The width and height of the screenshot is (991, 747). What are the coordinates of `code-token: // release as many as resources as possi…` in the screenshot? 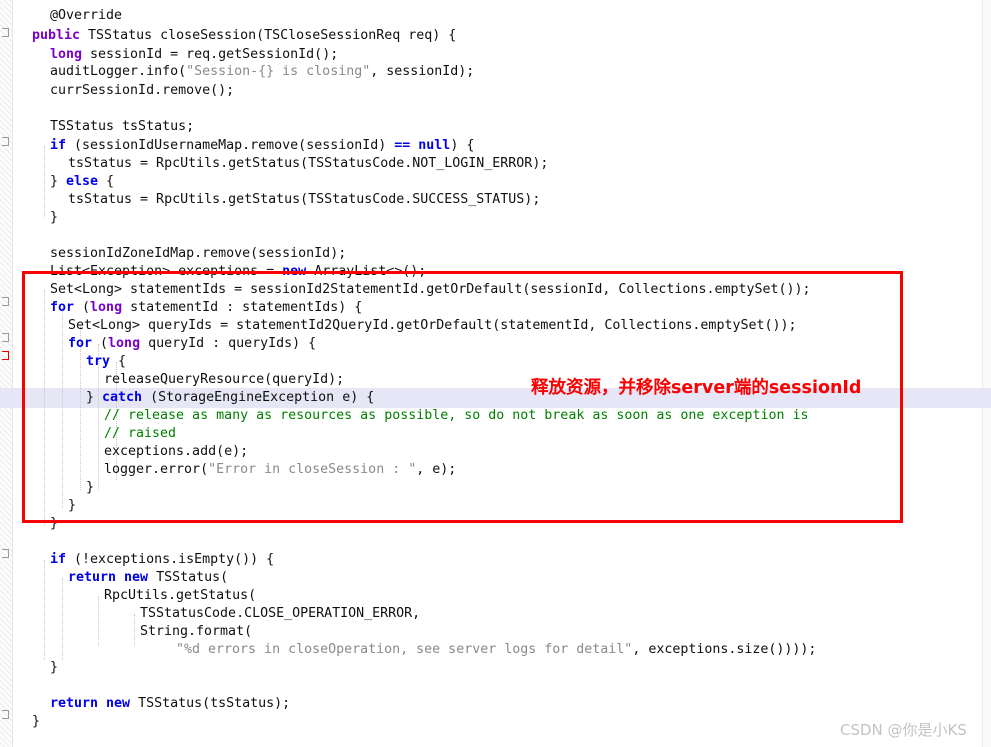 It's located at (456, 415).